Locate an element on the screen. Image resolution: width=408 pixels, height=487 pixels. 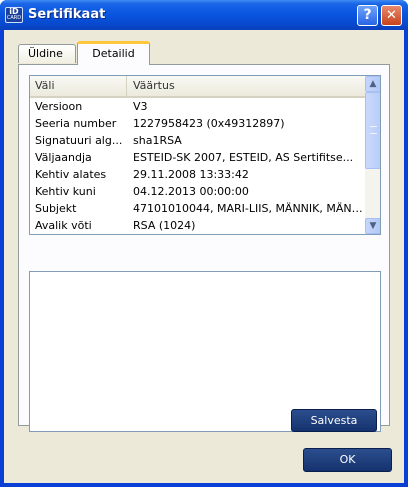
list-row: Avalik võti RSA (1024) is located at coordinates (197, 226).